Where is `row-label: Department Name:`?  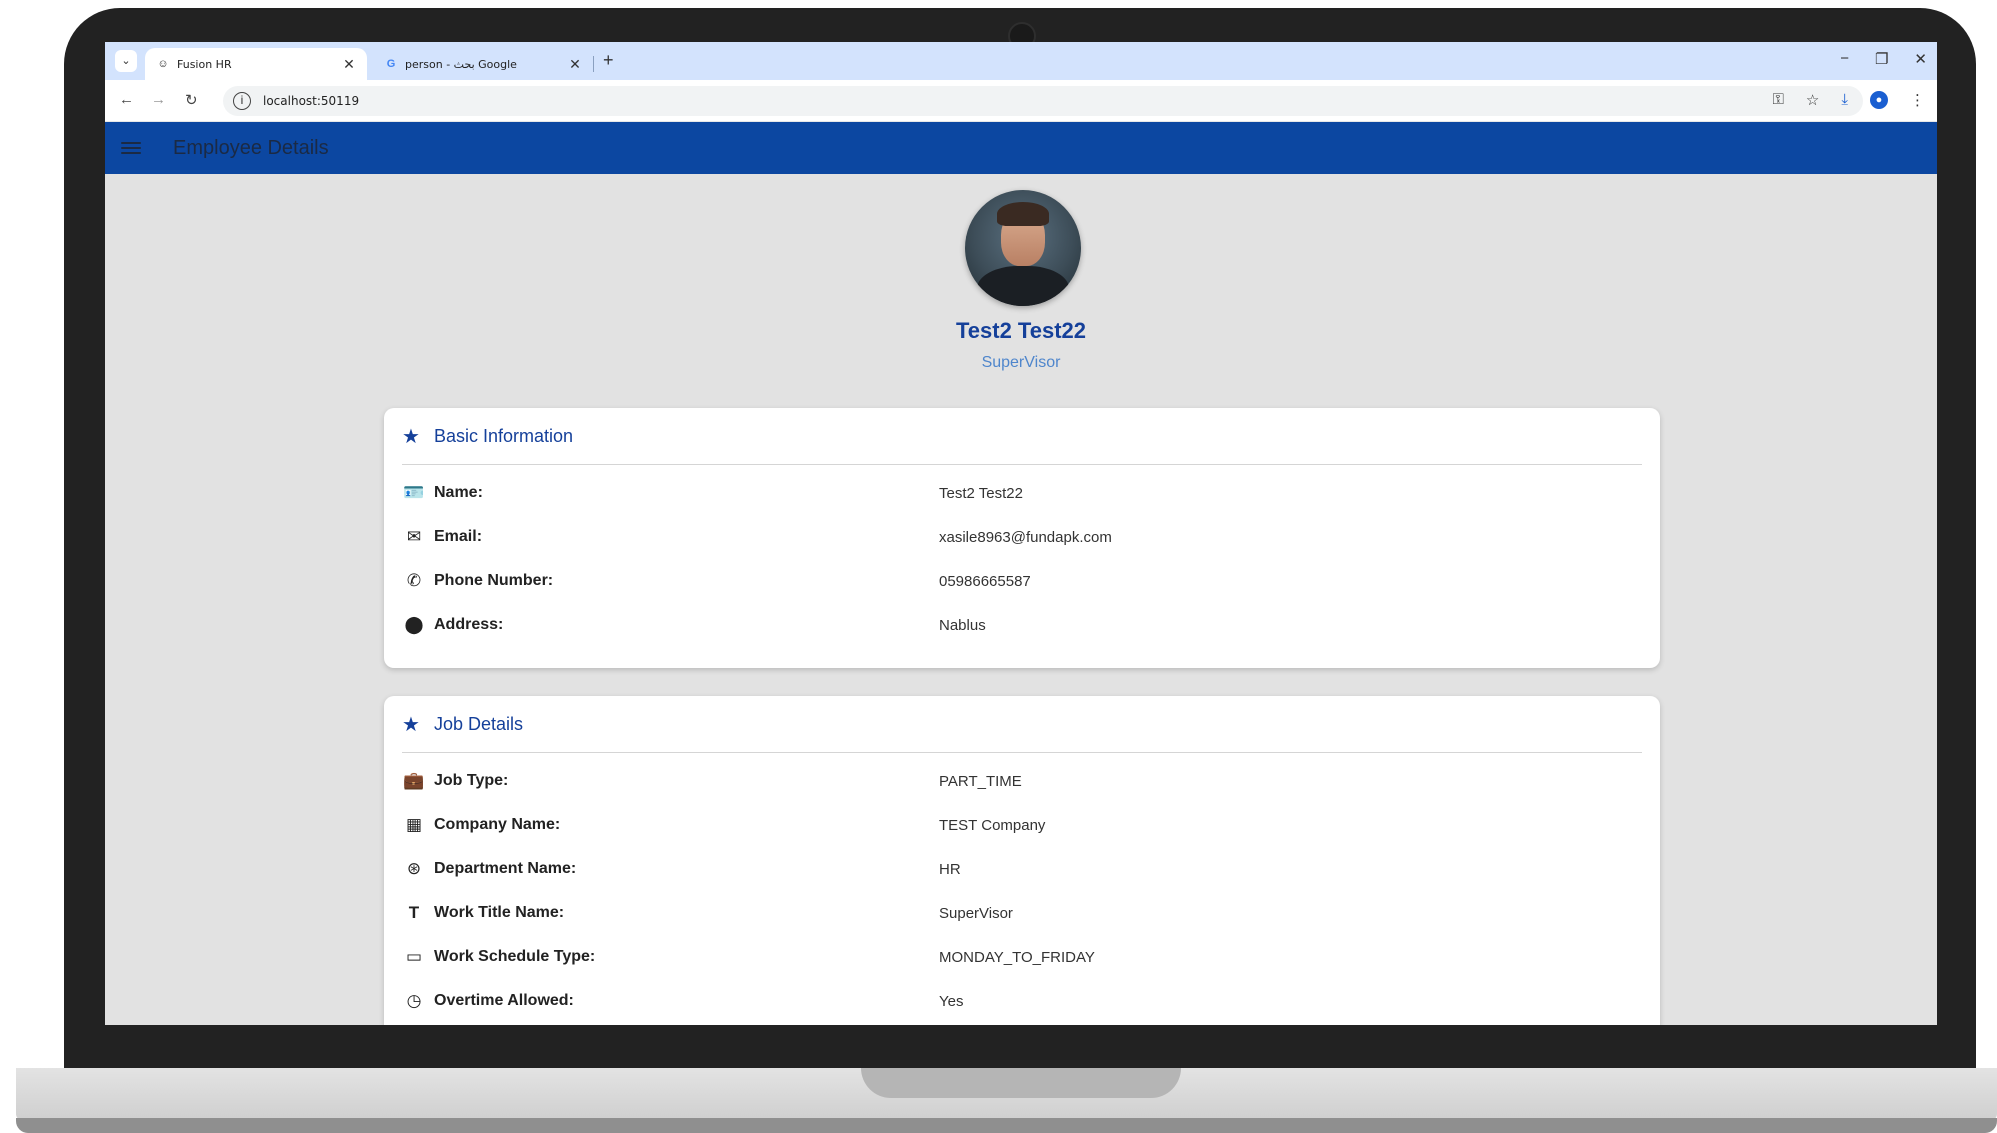 row-label: Department Name: is located at coordinates (505, 868).